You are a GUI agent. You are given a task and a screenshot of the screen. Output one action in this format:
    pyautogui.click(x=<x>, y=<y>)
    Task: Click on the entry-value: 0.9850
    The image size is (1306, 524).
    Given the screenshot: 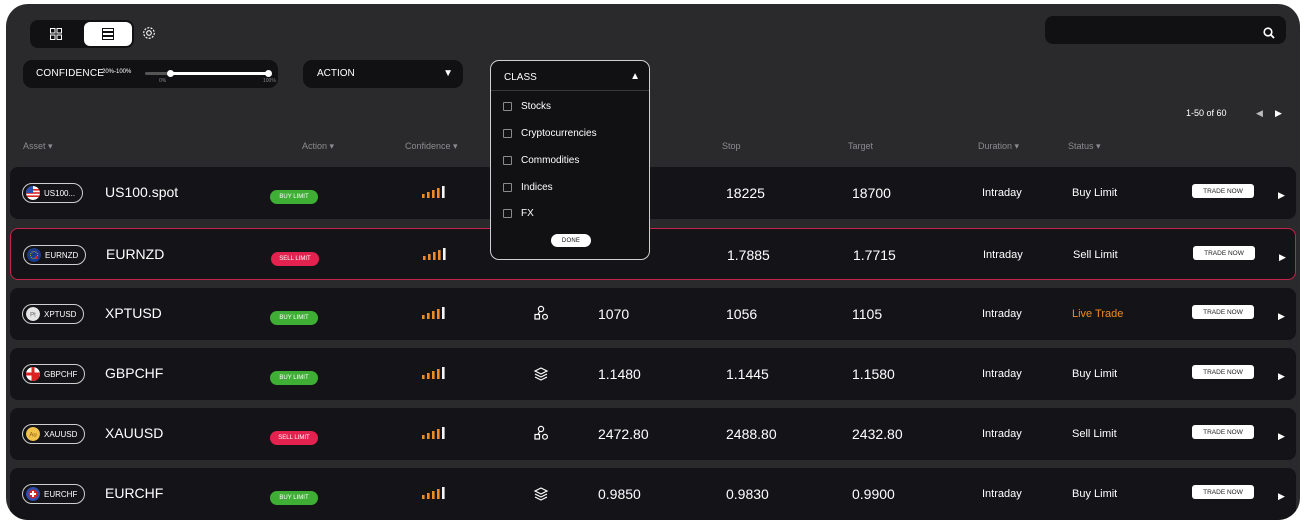 What is the action you would take?
    pyautogui.click(x=619, y=494)
    